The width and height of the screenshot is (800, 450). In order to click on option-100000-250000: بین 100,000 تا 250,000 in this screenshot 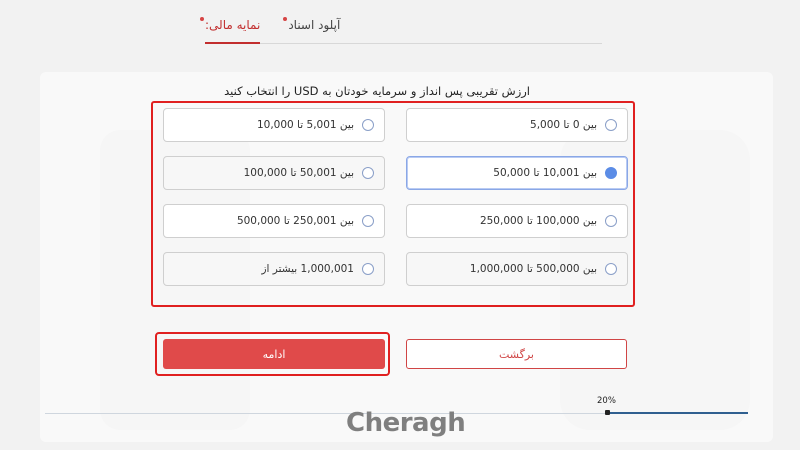, I will do `click(517, 221)`.